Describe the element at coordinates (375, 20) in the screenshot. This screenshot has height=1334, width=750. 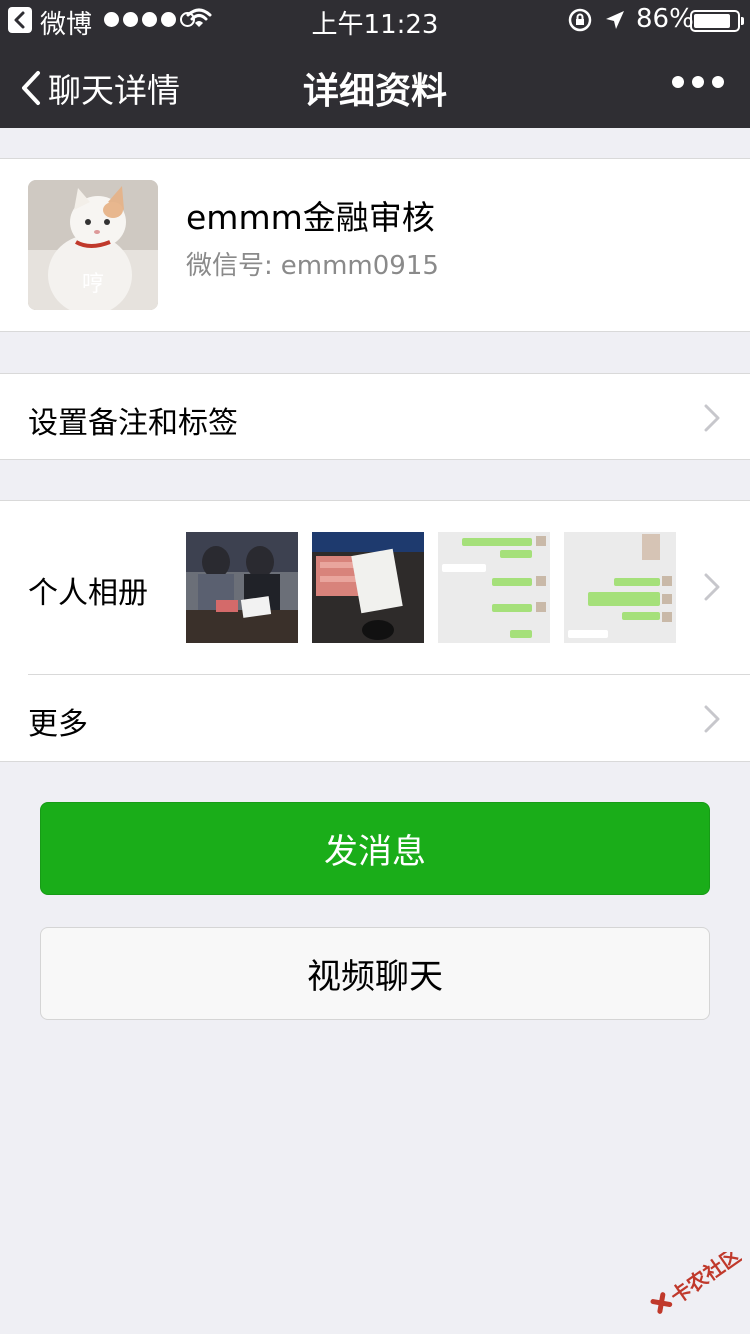
I see `status-bar: 微博 上午11:23 86%` at that location.